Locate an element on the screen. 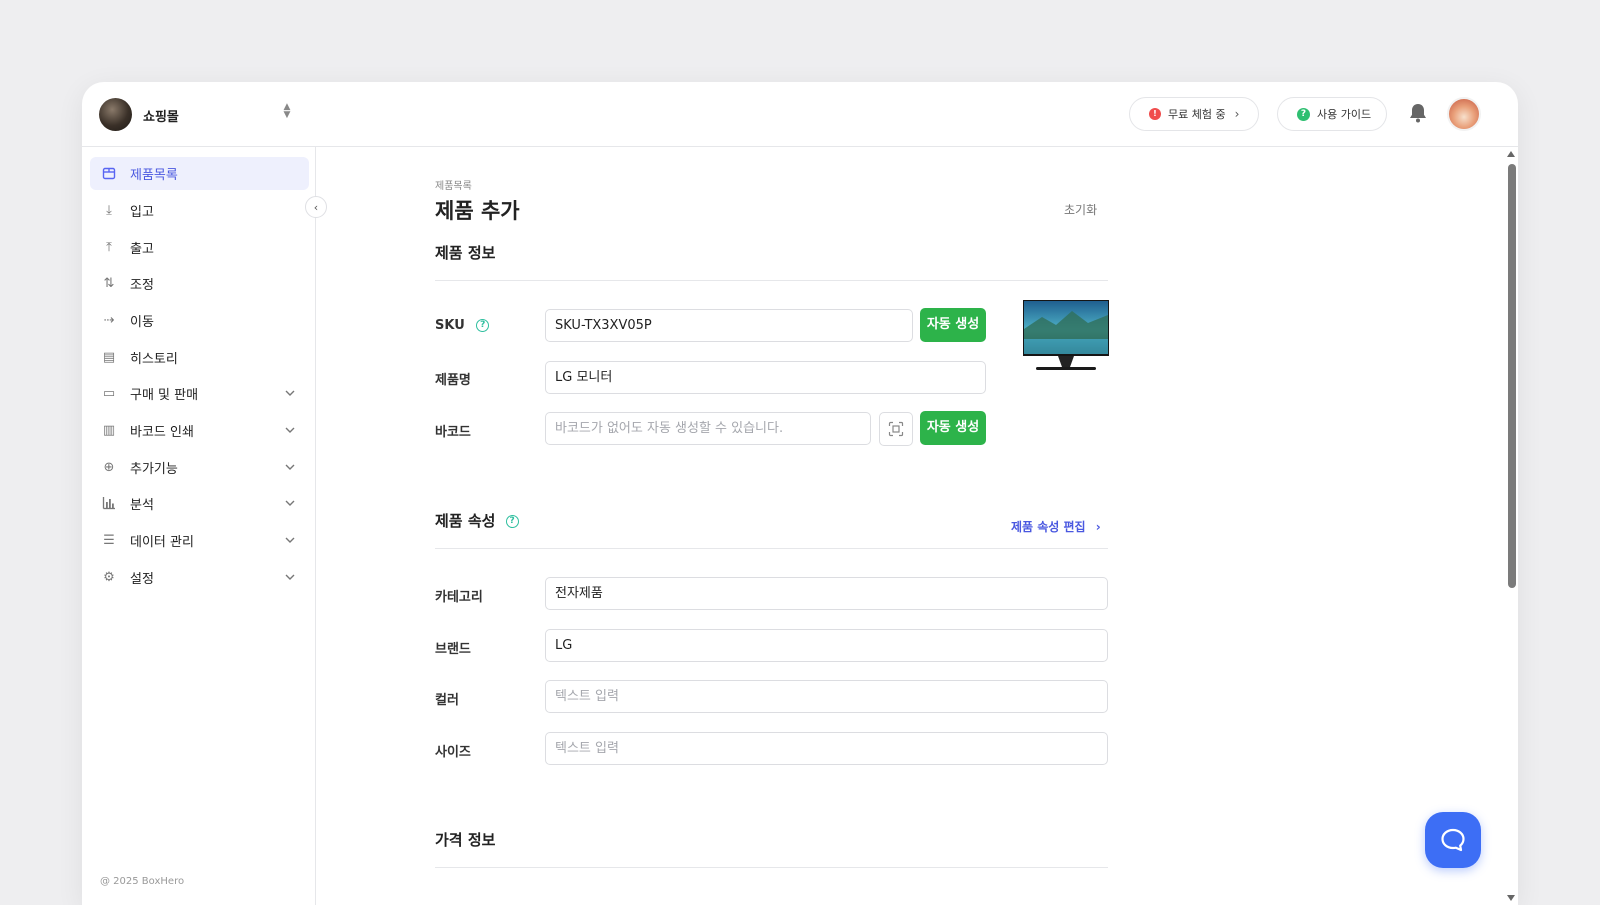 The image size is (1600, 905). sku-label-text: SKU is located at coordinates (450, 325).